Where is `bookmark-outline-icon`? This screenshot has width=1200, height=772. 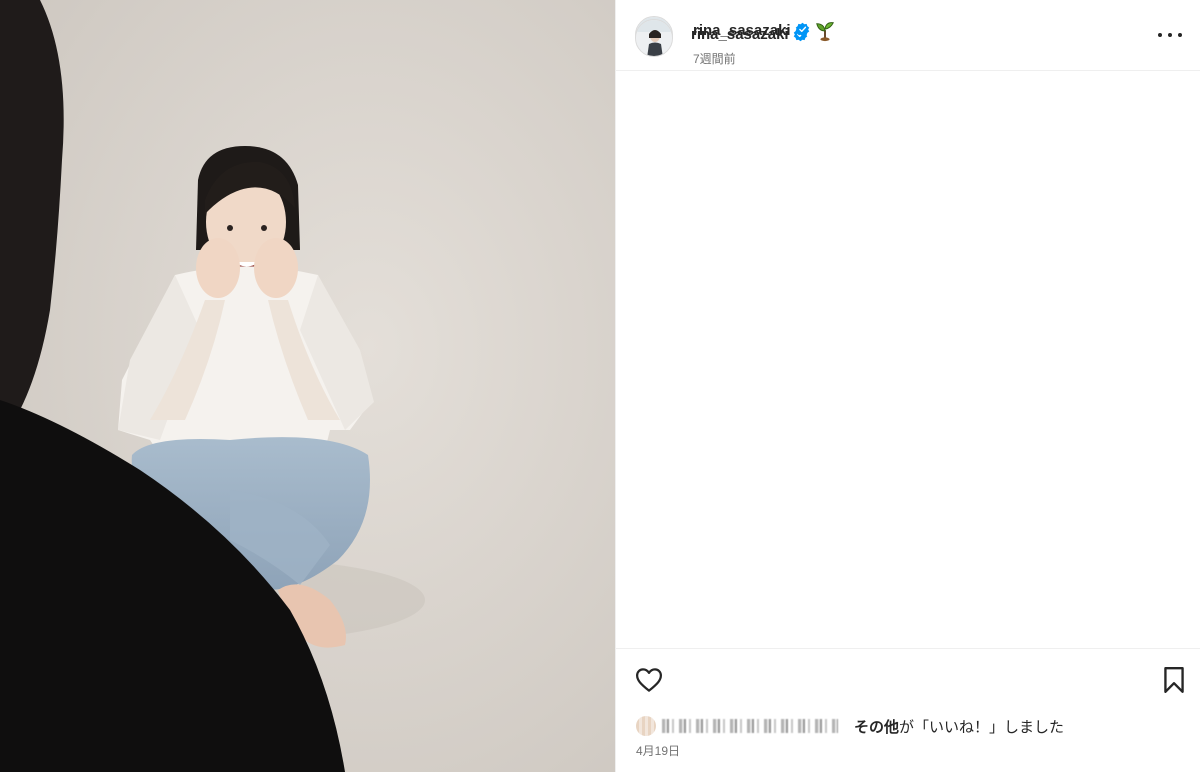 bookmark-outline-icon is located at coordinates (1174, 680).